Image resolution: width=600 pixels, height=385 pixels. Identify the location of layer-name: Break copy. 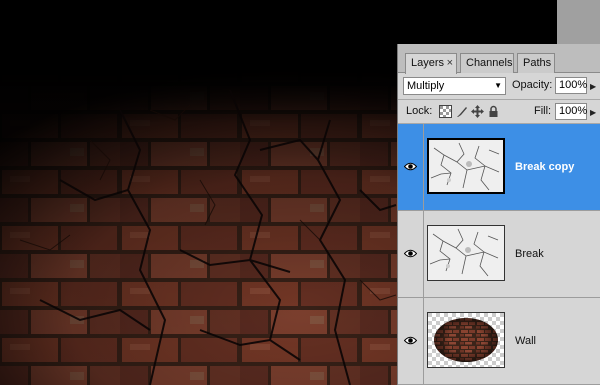
(544, 167).